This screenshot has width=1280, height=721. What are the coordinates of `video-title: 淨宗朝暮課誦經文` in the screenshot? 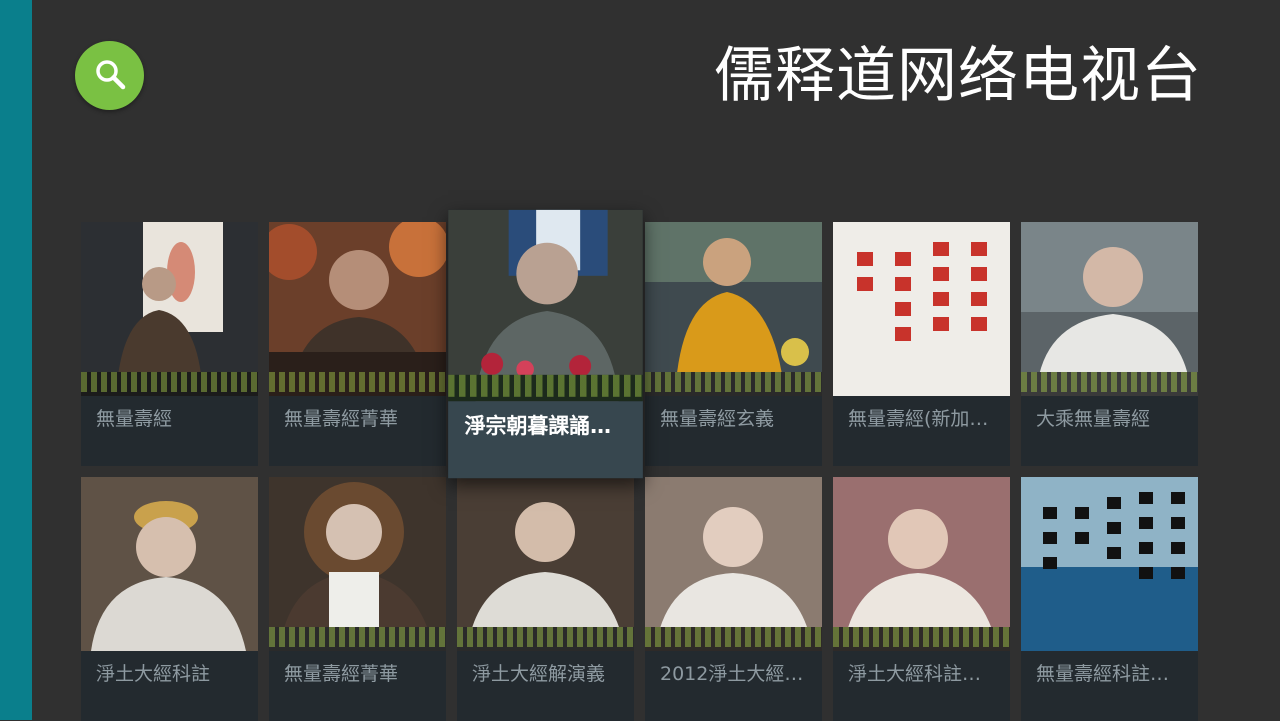 It's located at (545, 440).